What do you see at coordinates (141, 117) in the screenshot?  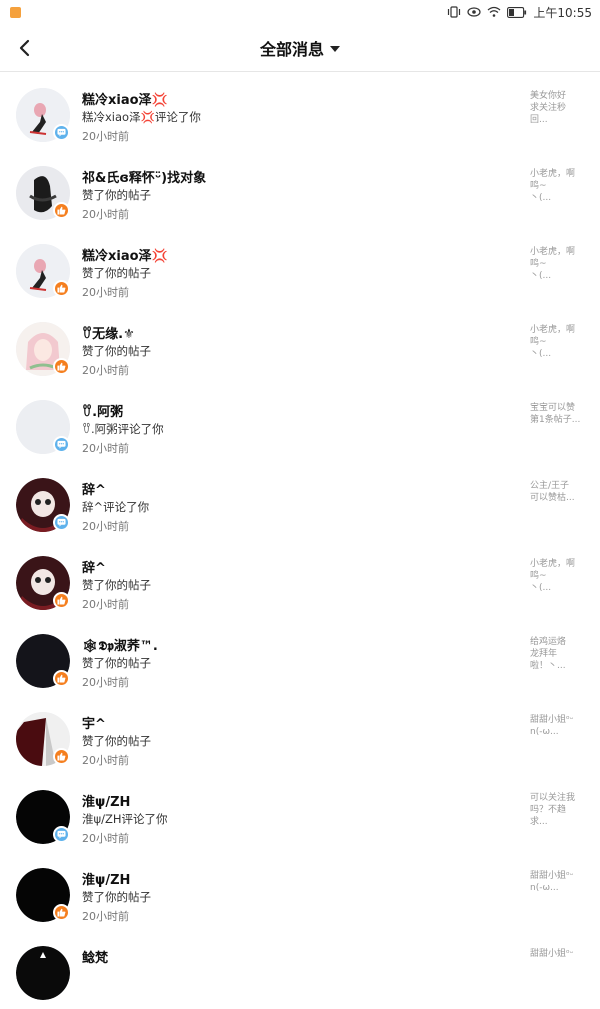 I see `message-action: 糕冷xiao泽💢评论了你` at bounding box center [141, 117].